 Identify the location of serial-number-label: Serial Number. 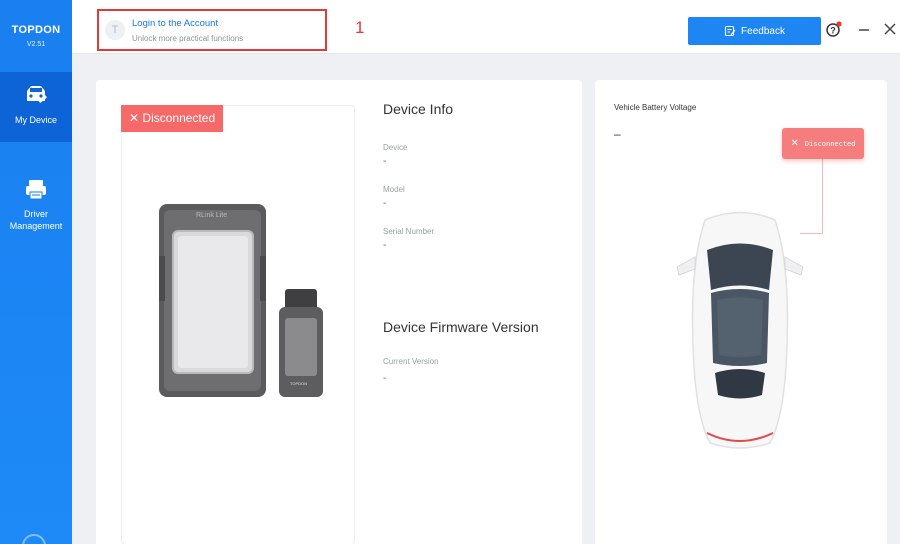
(409, 231).